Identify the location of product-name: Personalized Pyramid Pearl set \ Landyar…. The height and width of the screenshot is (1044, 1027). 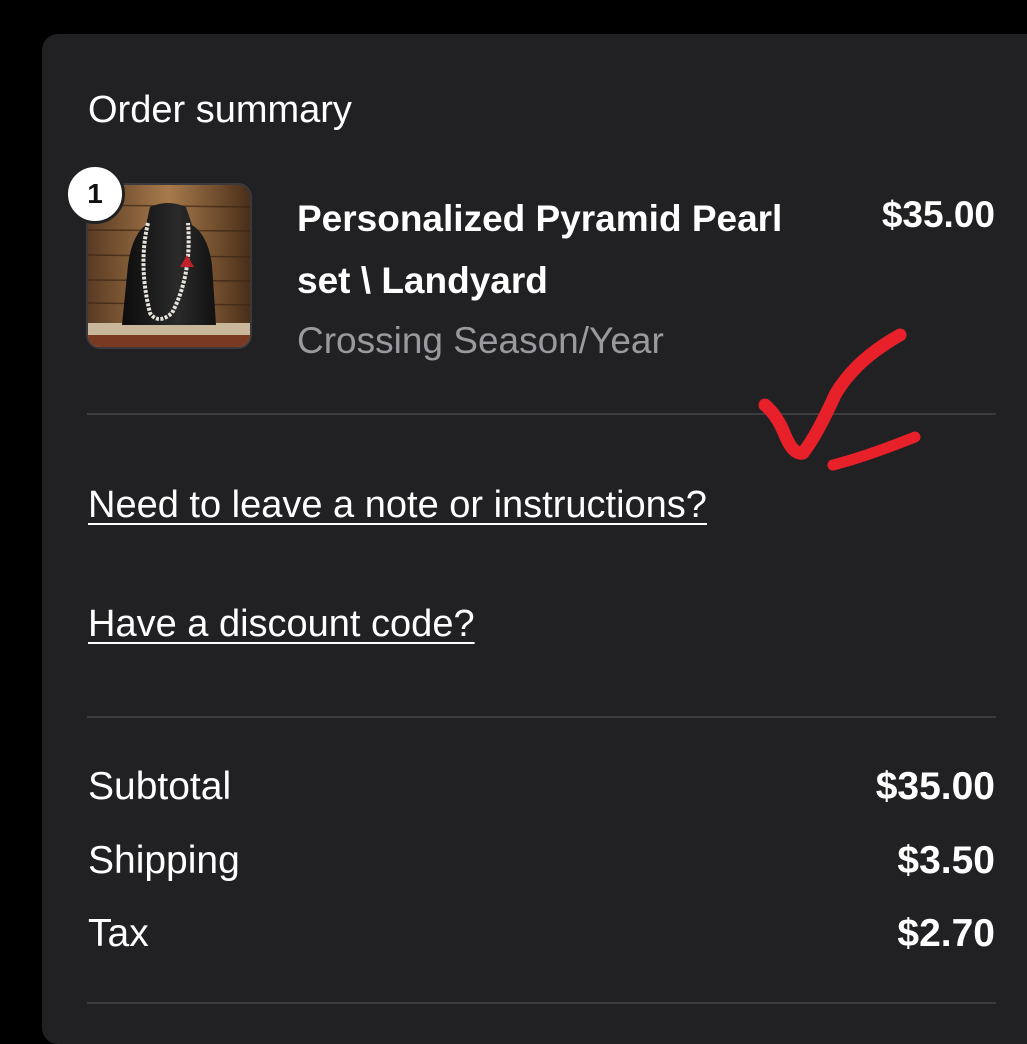
(540, 249).